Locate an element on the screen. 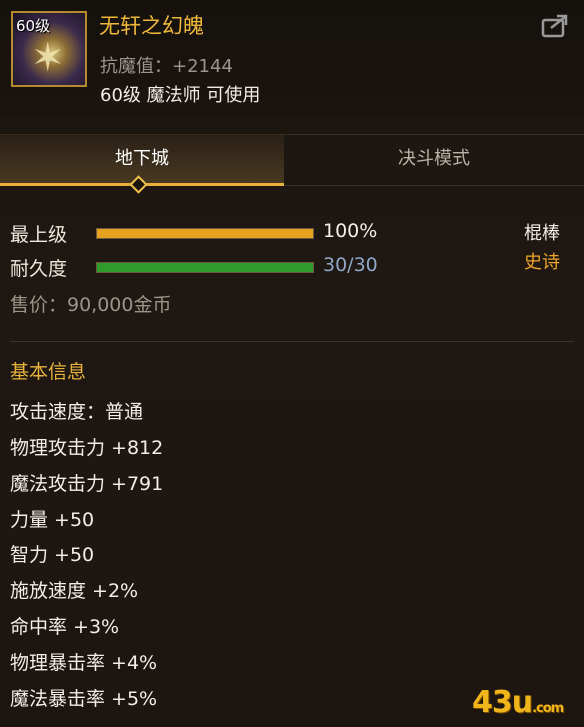 The image size is (584, 727). durability-bar-fill is located at coordinates (205, 267).